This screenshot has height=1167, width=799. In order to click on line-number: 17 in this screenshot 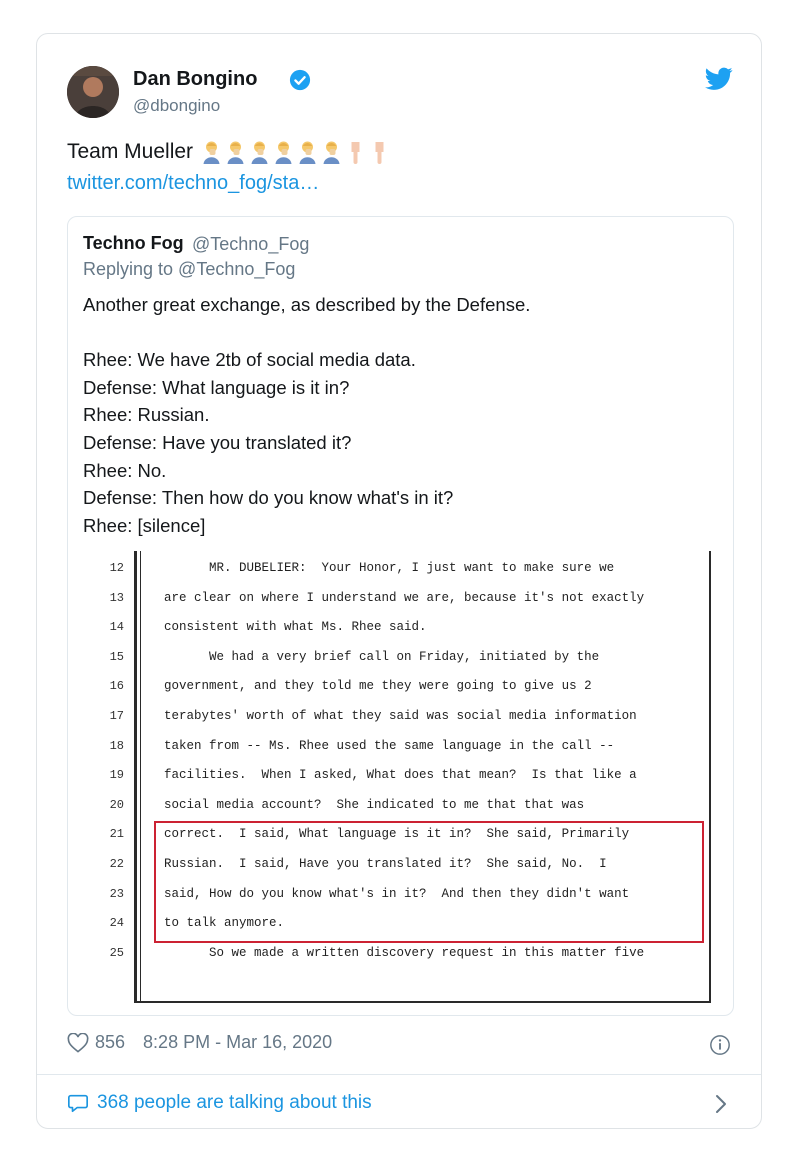, I will do `click(116, 716)`.